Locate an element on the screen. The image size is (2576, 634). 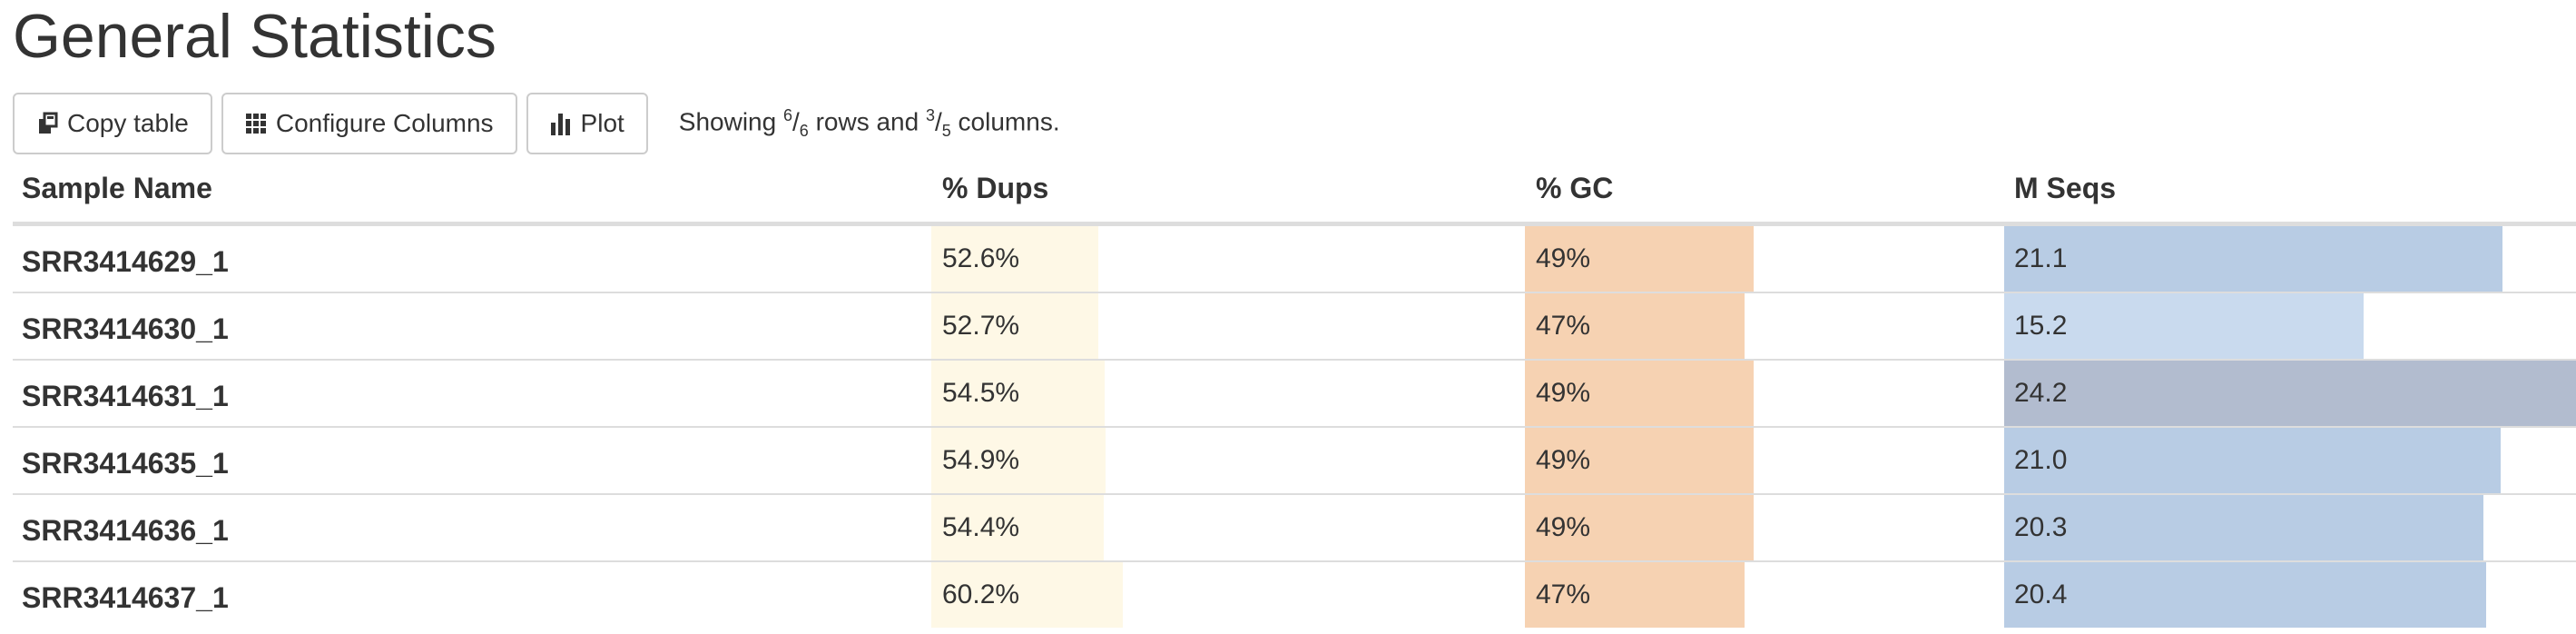
header-dups: % Dups is located at coordinates (995, 191).